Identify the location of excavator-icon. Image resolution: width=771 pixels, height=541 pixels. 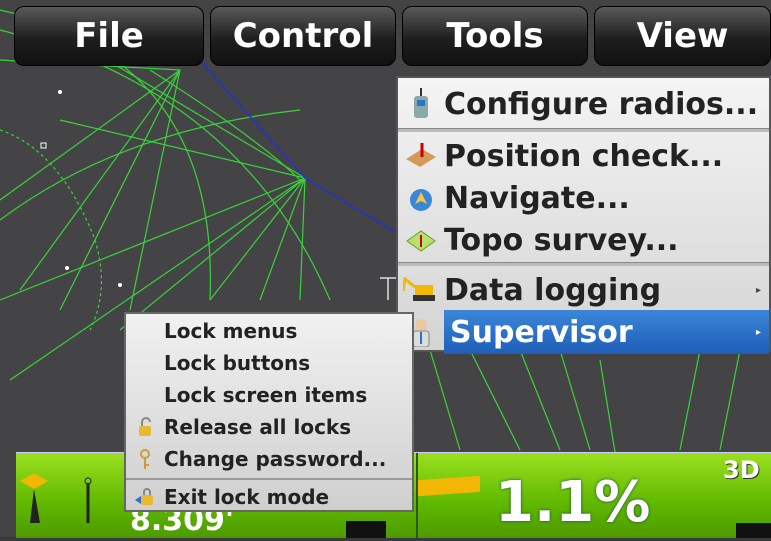
(421, 290).